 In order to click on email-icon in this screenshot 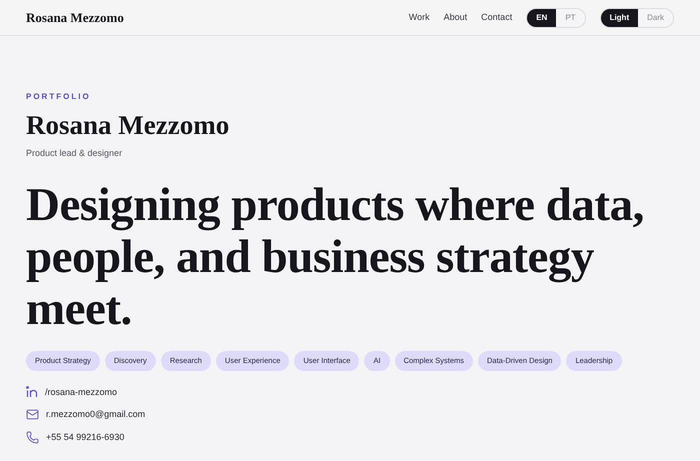, I will do `click(32, 415)`.